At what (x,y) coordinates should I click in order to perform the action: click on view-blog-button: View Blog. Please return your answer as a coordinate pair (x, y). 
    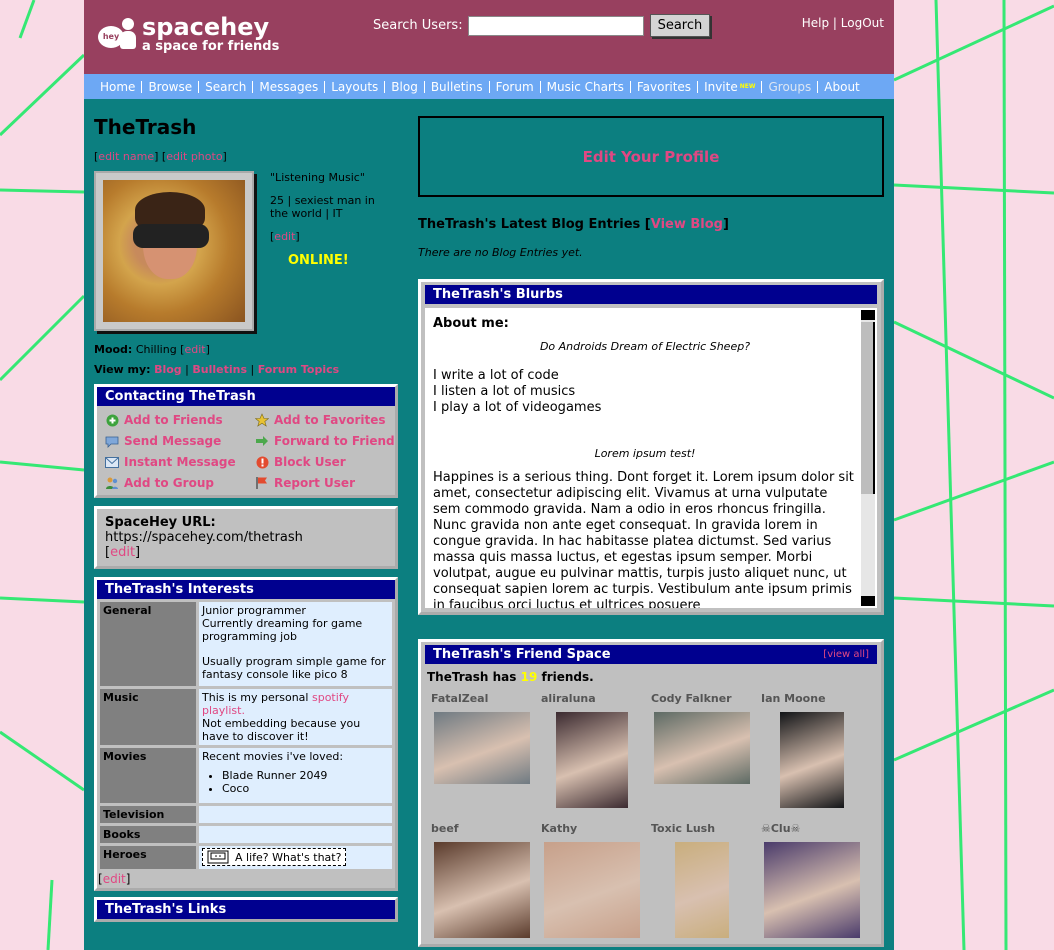
    Looking at the image, I should click on (687, 224).